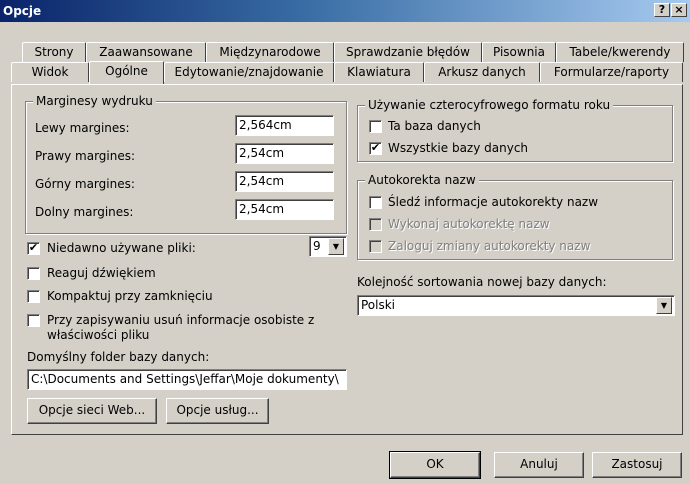 The width and height of the screenshot is (690, 484). Describe the element at coordinates (317, 246) in the screenshot. I see `recent-files-count-value: 9` at that location.